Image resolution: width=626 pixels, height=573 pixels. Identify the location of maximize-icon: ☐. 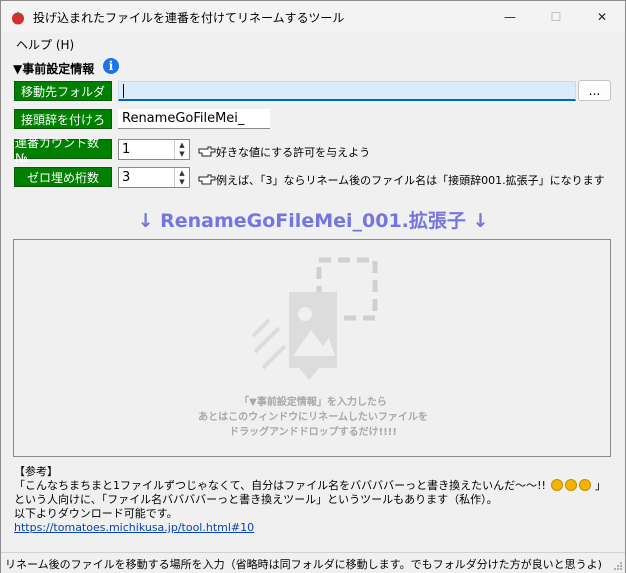
(556, 17).